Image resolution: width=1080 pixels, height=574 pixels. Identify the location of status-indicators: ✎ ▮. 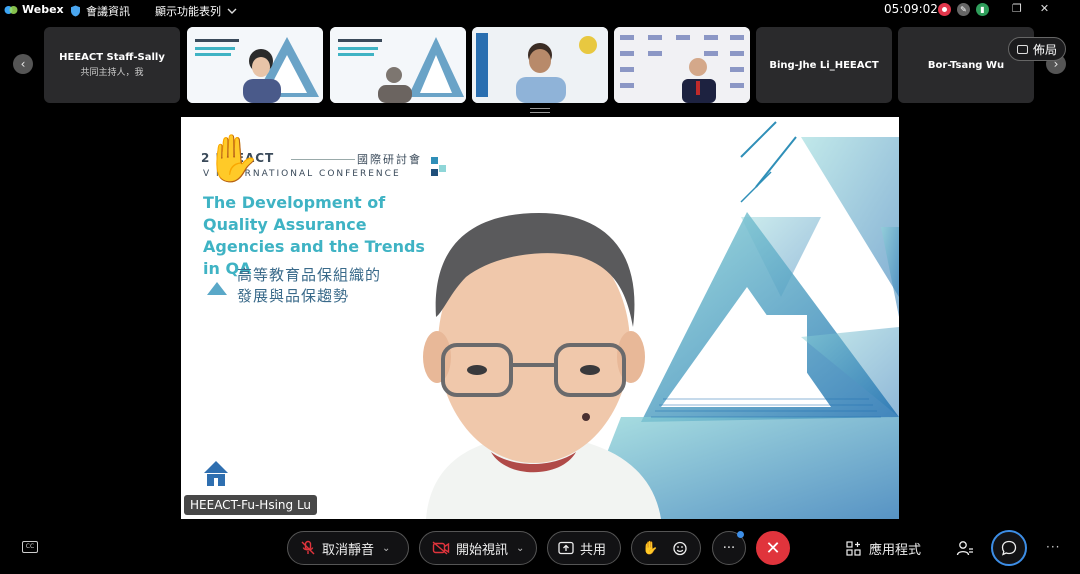
(963, 9).